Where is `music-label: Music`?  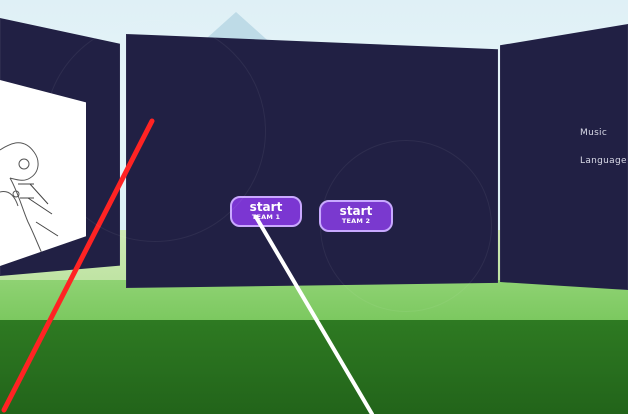 music-label: Music is located at coordinates (593, 133).